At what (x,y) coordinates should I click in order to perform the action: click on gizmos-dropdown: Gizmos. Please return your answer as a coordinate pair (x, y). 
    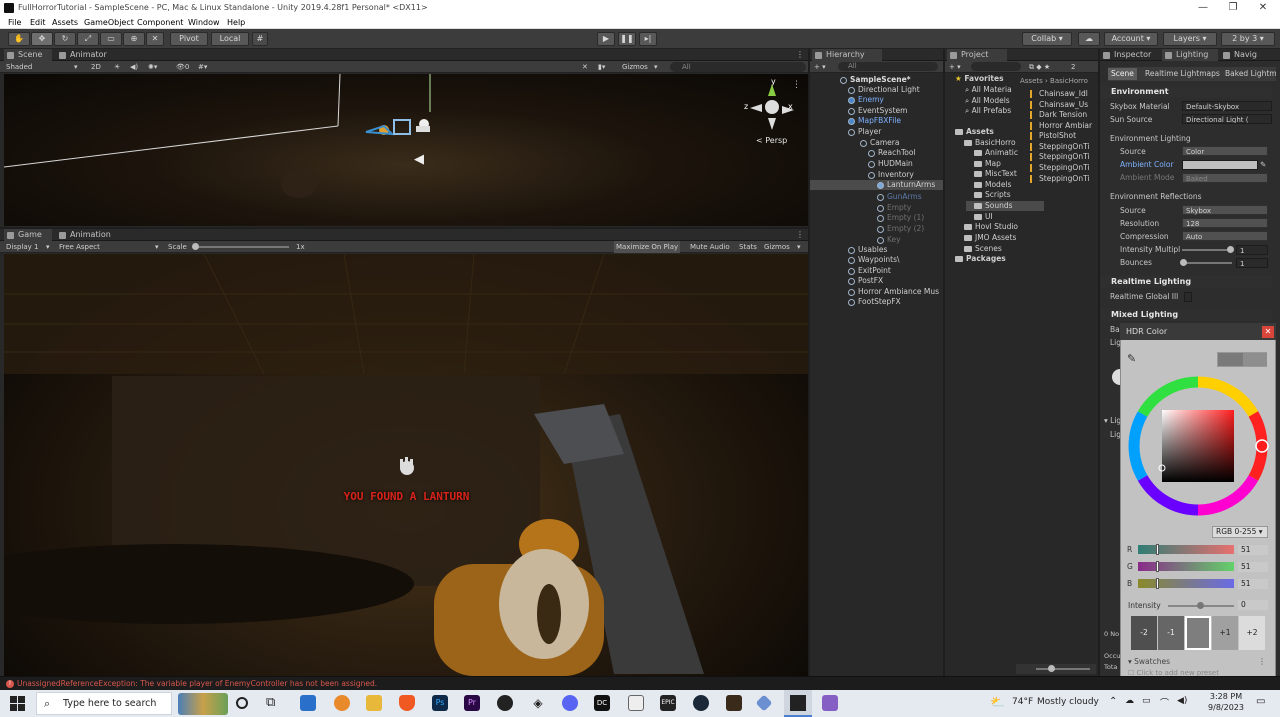
    Looking at the image, I should click on (635, 67).